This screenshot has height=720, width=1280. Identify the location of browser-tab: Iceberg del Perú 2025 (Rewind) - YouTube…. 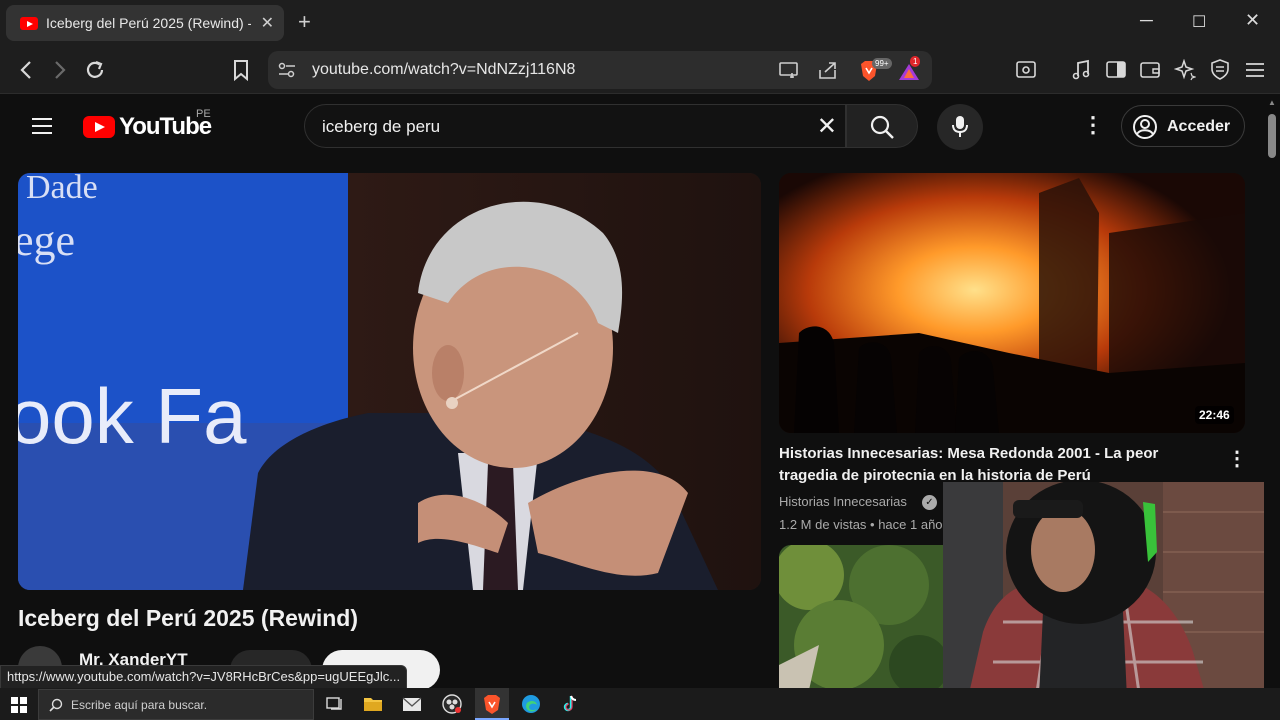
(145, 23).